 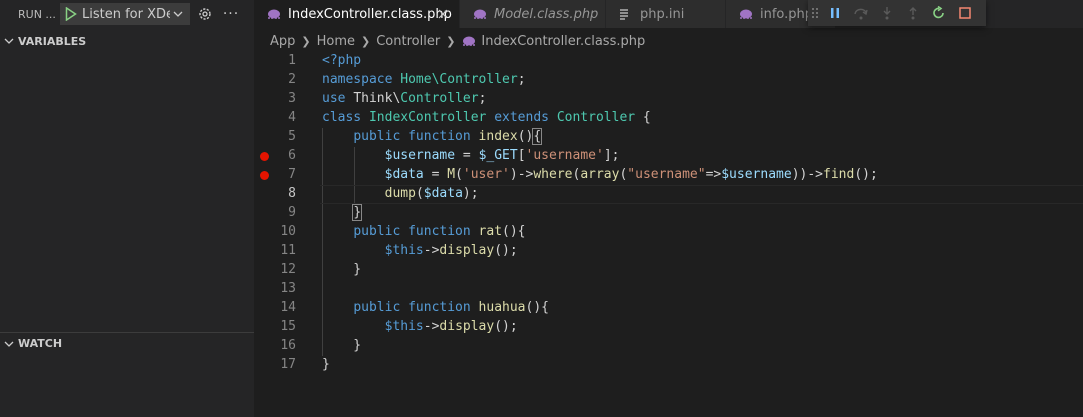 What do you see at coordinates (127, 41) in the screenshot?
I see `variables-section-header: VARIABLES` at bounding box center [127, 41].